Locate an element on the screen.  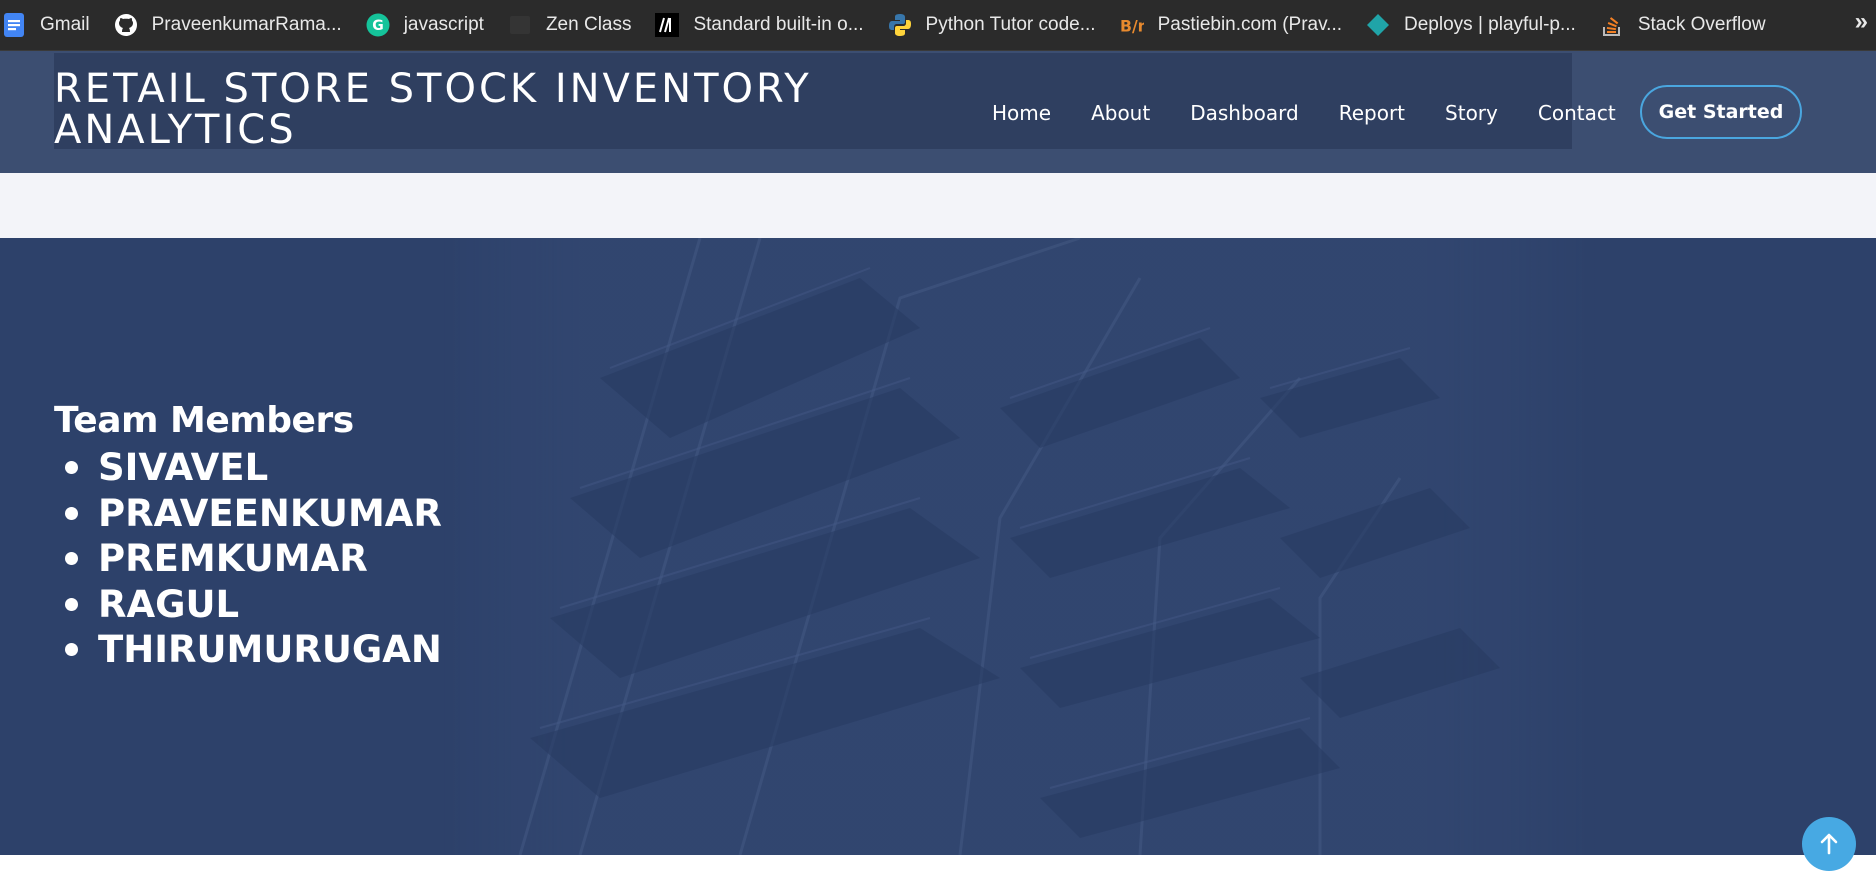
google-docs-icon is located at coordinates (14, 25).